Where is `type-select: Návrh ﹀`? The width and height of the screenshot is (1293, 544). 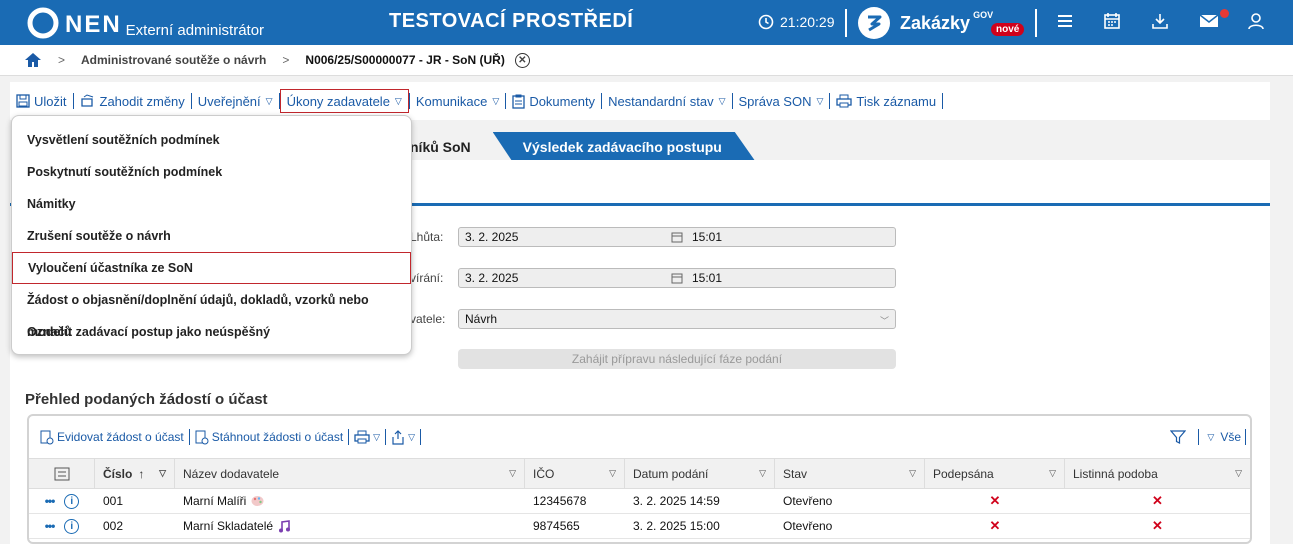 type-select: Návrh ﹀ is located at coordinates (677, 319).